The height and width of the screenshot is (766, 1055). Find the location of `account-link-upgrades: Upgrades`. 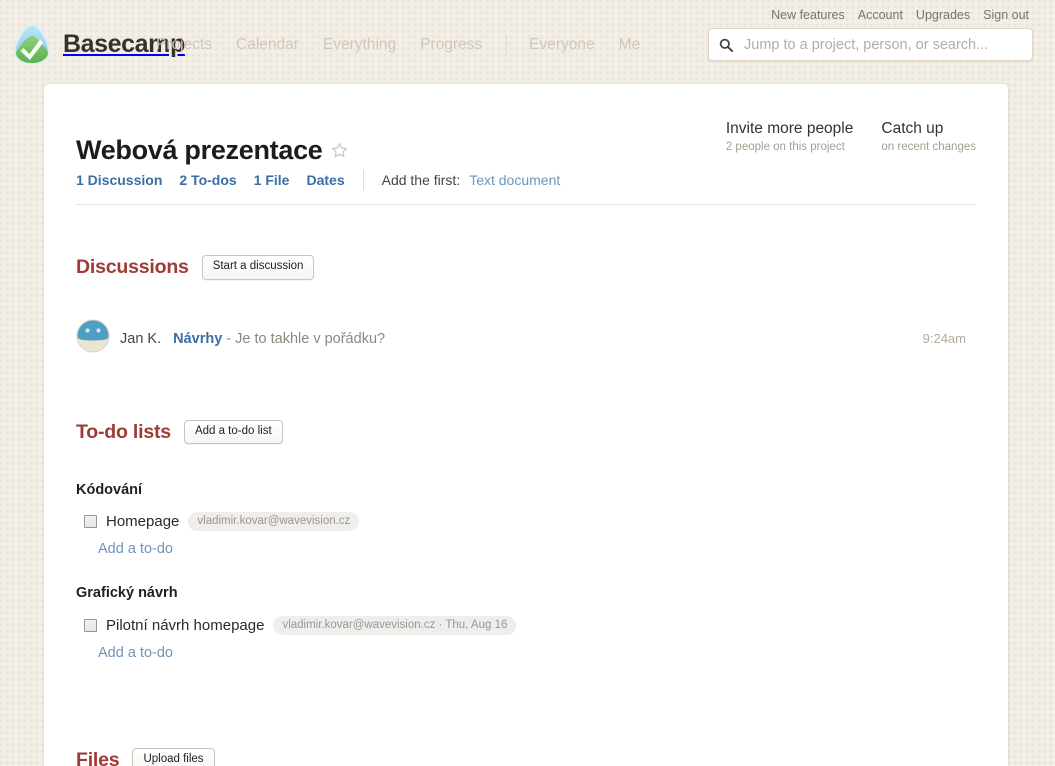

account-link-upgrades: Upgrades is located at coordinates (943, 15).